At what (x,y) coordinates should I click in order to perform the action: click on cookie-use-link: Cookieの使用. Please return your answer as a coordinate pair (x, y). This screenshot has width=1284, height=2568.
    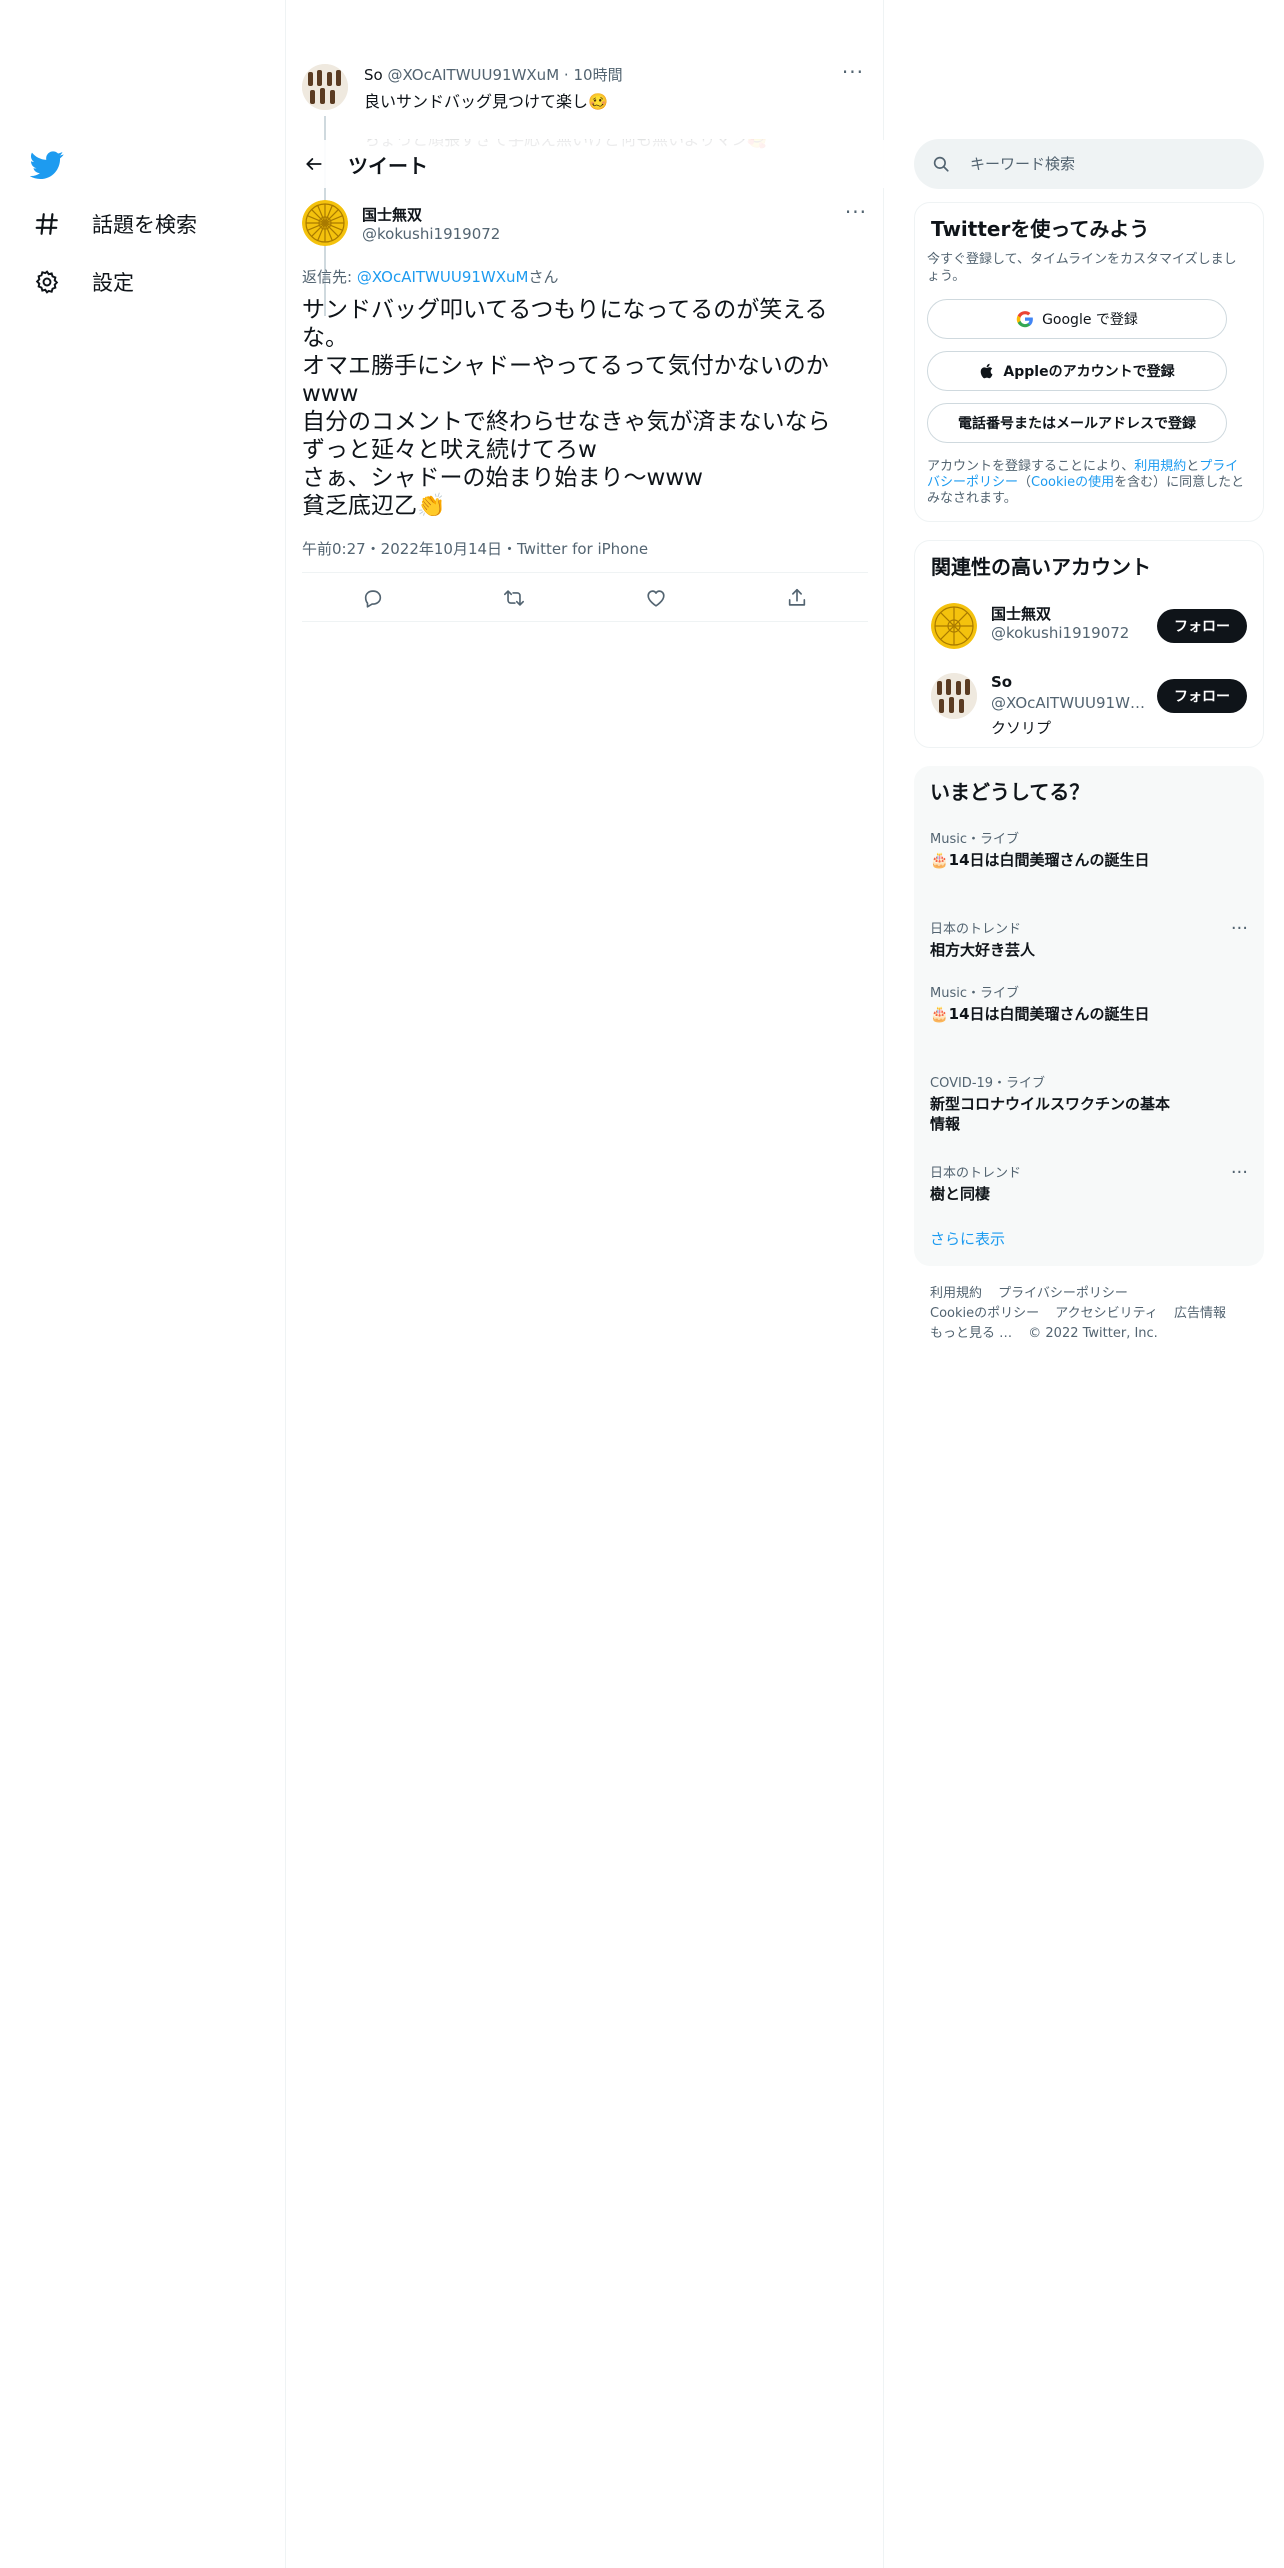
    Looking at the image, I should click on (1072, 482).